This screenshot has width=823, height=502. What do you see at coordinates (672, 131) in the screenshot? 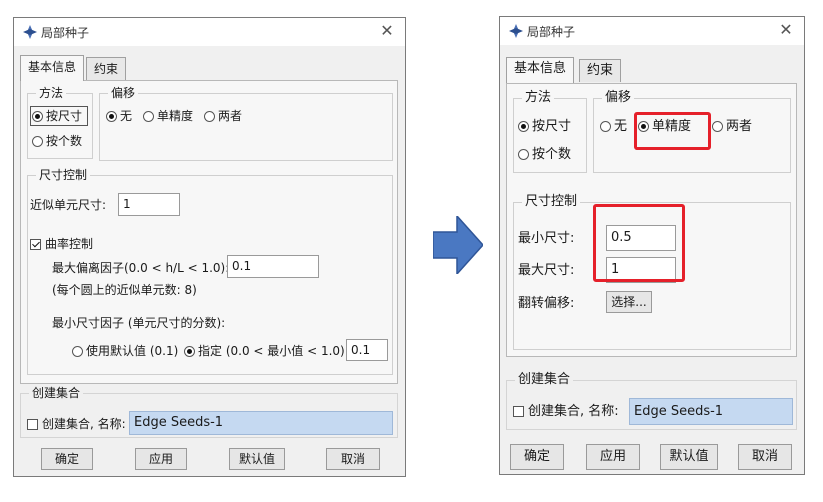
I see `highlight-single-precision` at bounding box center [672, 131].